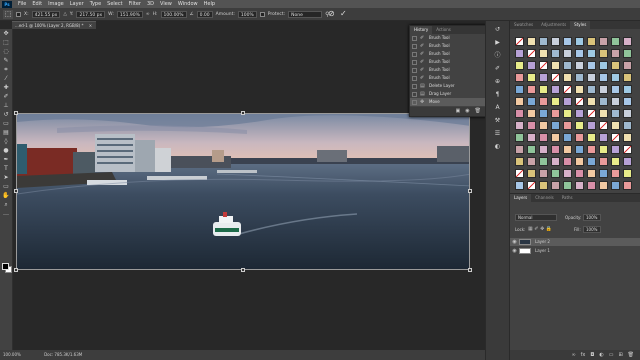 This screenshot has height=360, width=640. Describe the element at coordinates (448, 102) in the screenshot. I see `history-item-selected: ✥ Move` at that location.